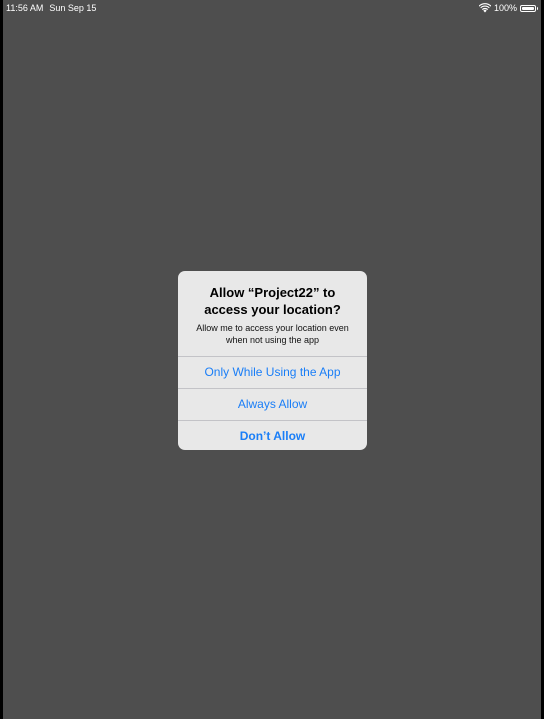  What do you see at coordinates (272, 405) in the screenshot?
I see `always-allow-button: Always Allow` at bounding box center [272, 405].